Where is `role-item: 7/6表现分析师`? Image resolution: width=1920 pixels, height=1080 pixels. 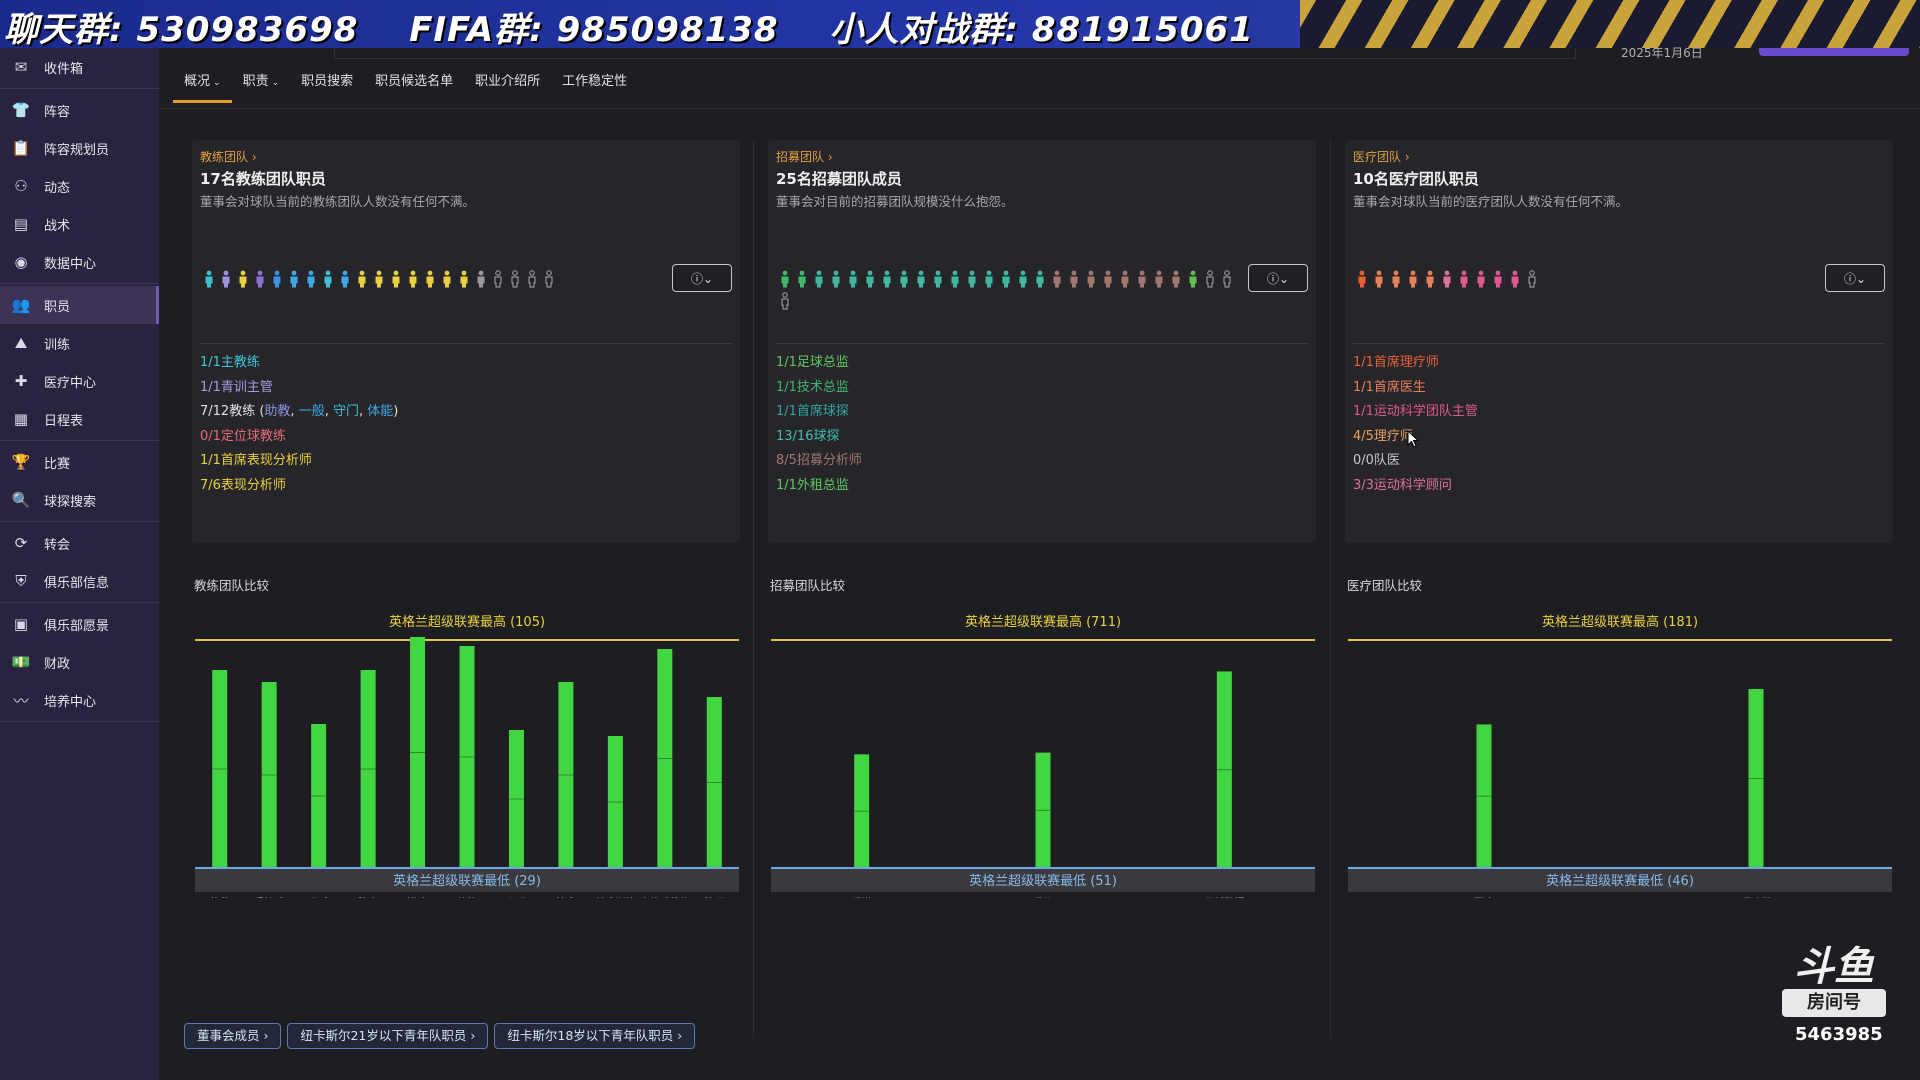
role-item: 7/6表现分析师 is located at coordinates (299, 486).